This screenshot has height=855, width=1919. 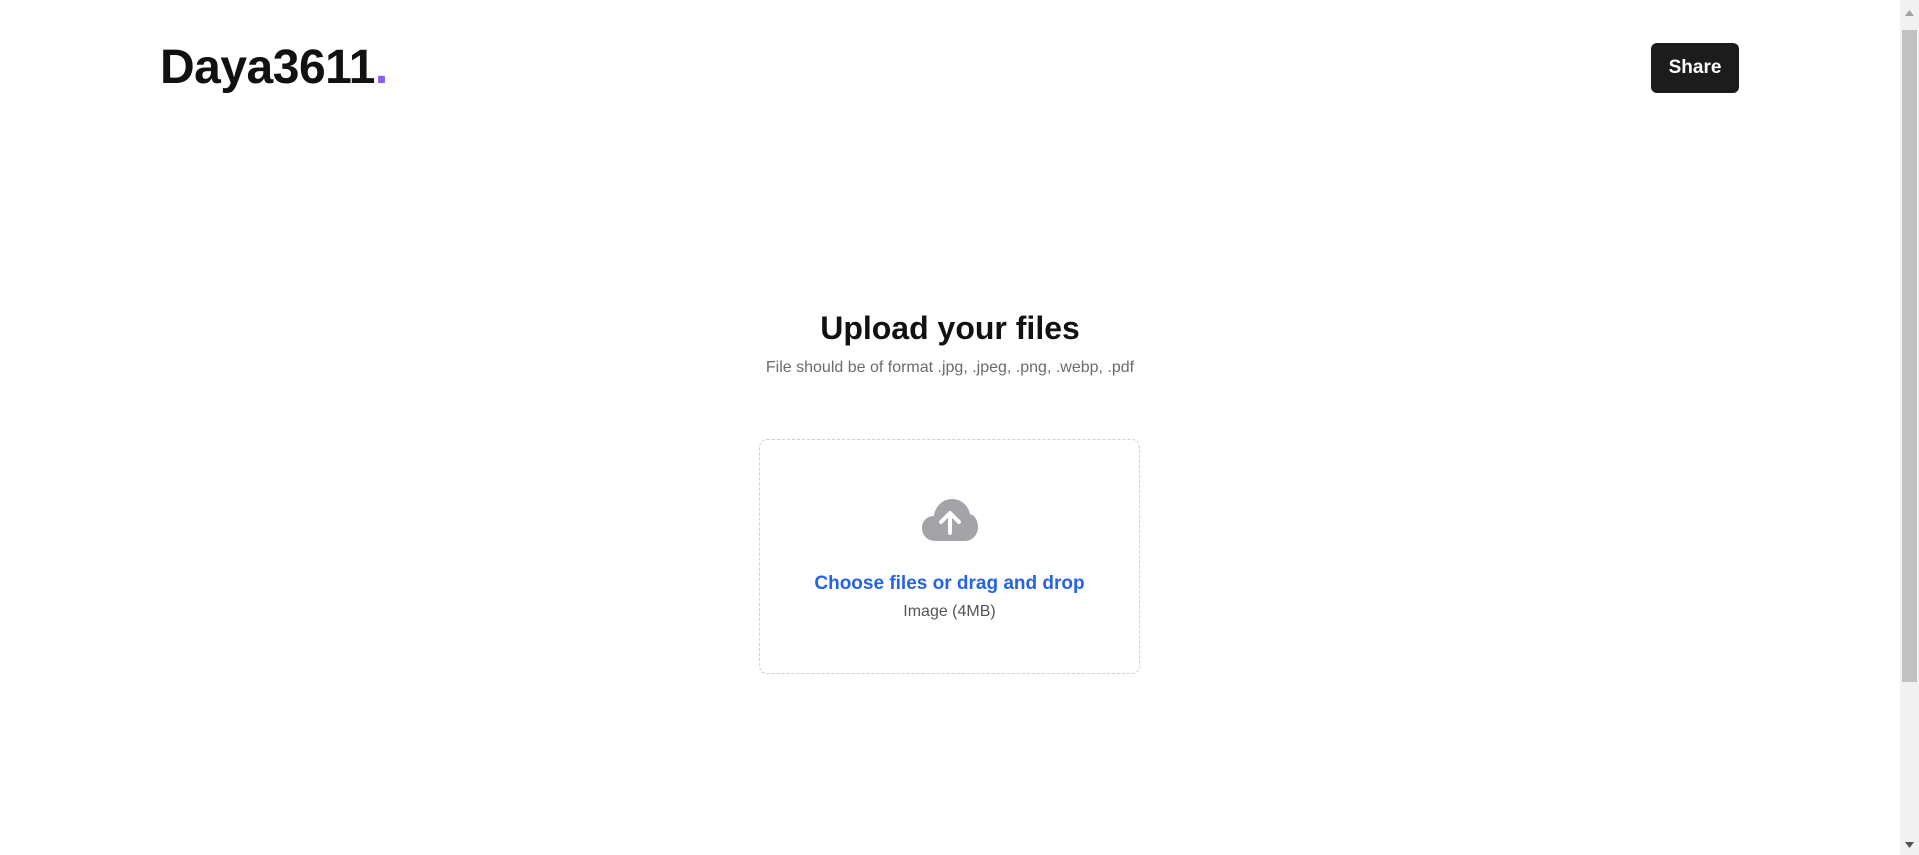 What do you see at coordinates (1909, 844) in the screenshot?
I see `scroll-down-icon` at bounding box center [1909, 844].